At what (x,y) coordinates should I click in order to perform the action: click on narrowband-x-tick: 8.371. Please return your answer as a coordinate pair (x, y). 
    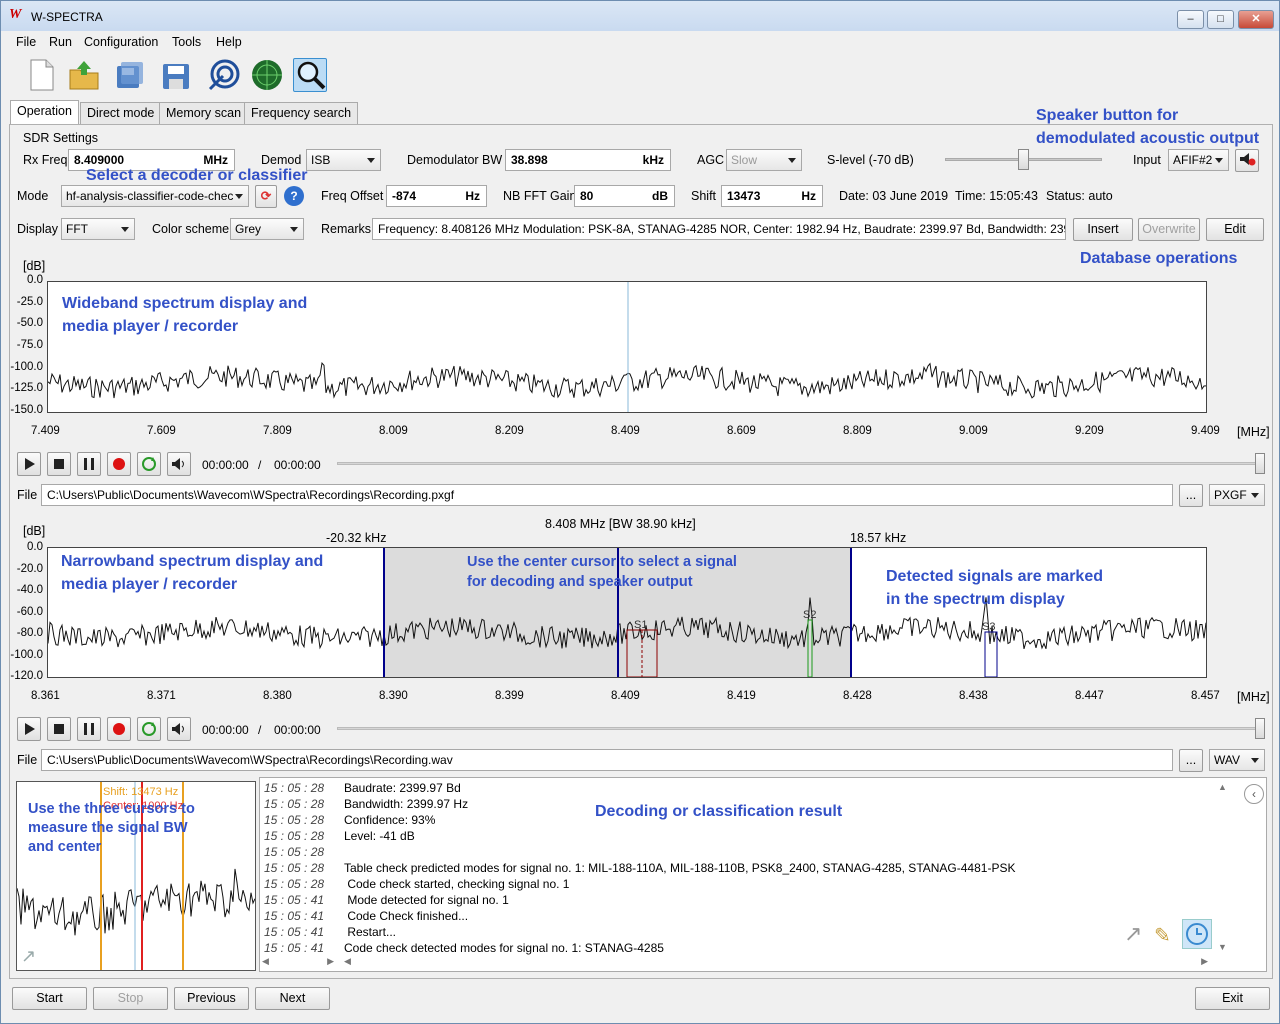
    Looking at the image, I should click on (161, 696).